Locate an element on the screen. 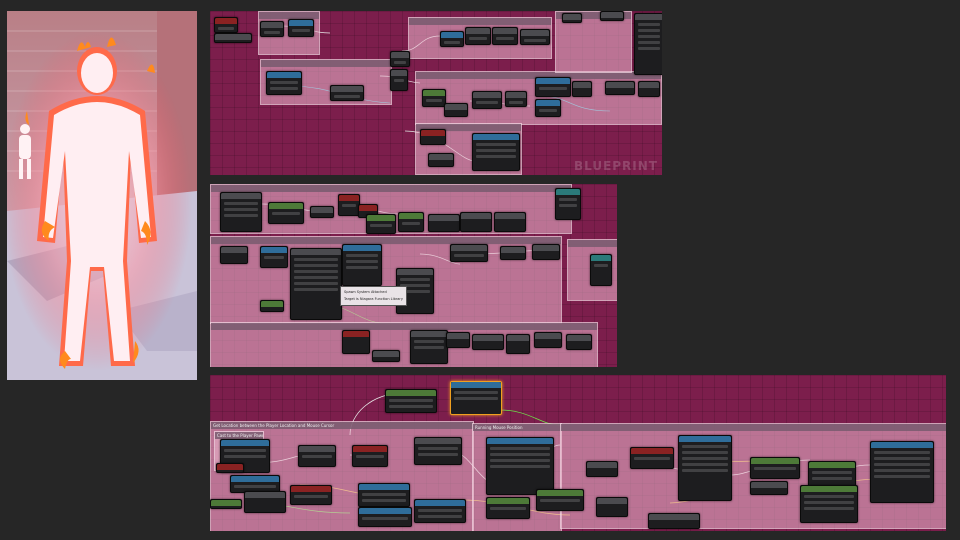  burning-character-image is located at coordinates (102, 195).